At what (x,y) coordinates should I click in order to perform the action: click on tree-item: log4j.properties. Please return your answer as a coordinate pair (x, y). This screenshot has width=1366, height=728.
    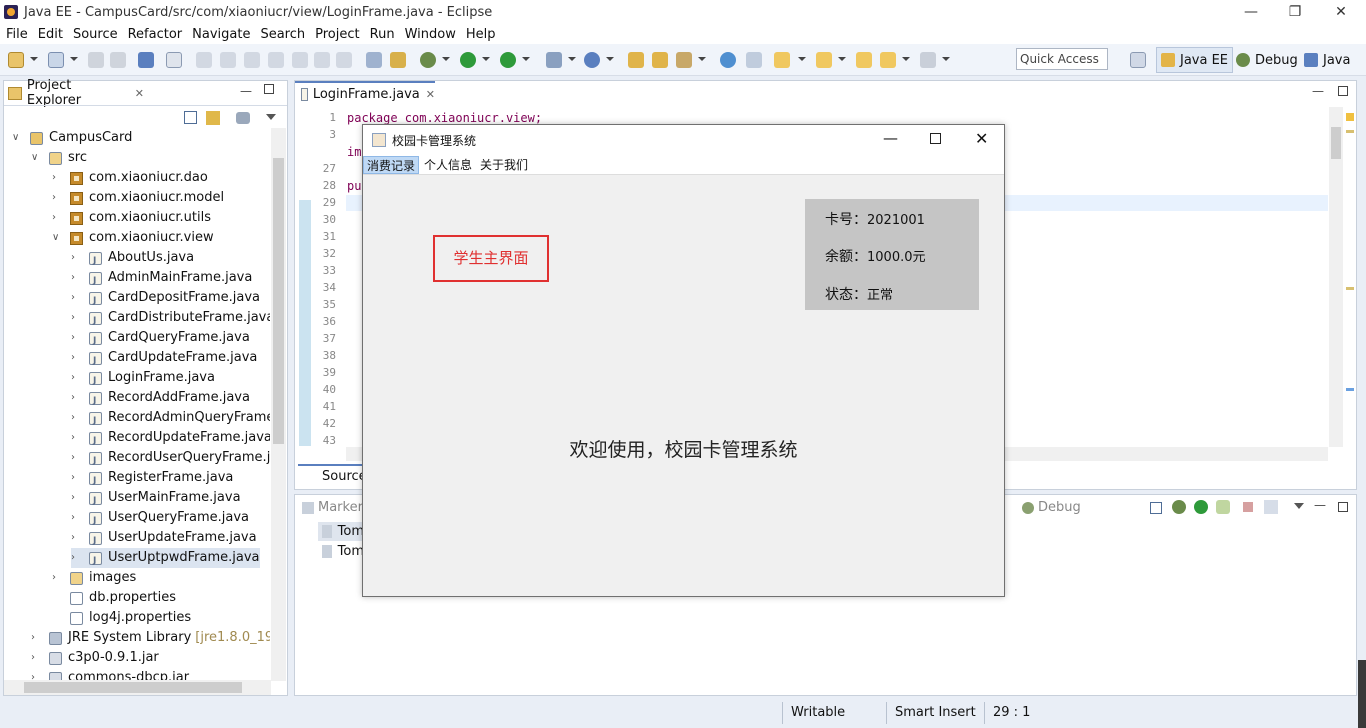
    Looking at the image, I should click on (121, 618).